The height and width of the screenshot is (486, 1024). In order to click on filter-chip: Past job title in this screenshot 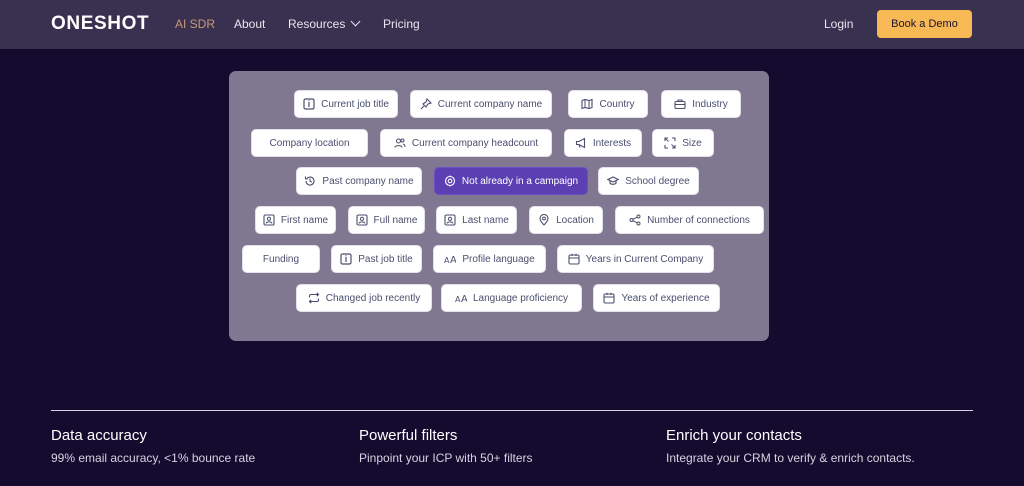, I will do `click(376, 259)`.